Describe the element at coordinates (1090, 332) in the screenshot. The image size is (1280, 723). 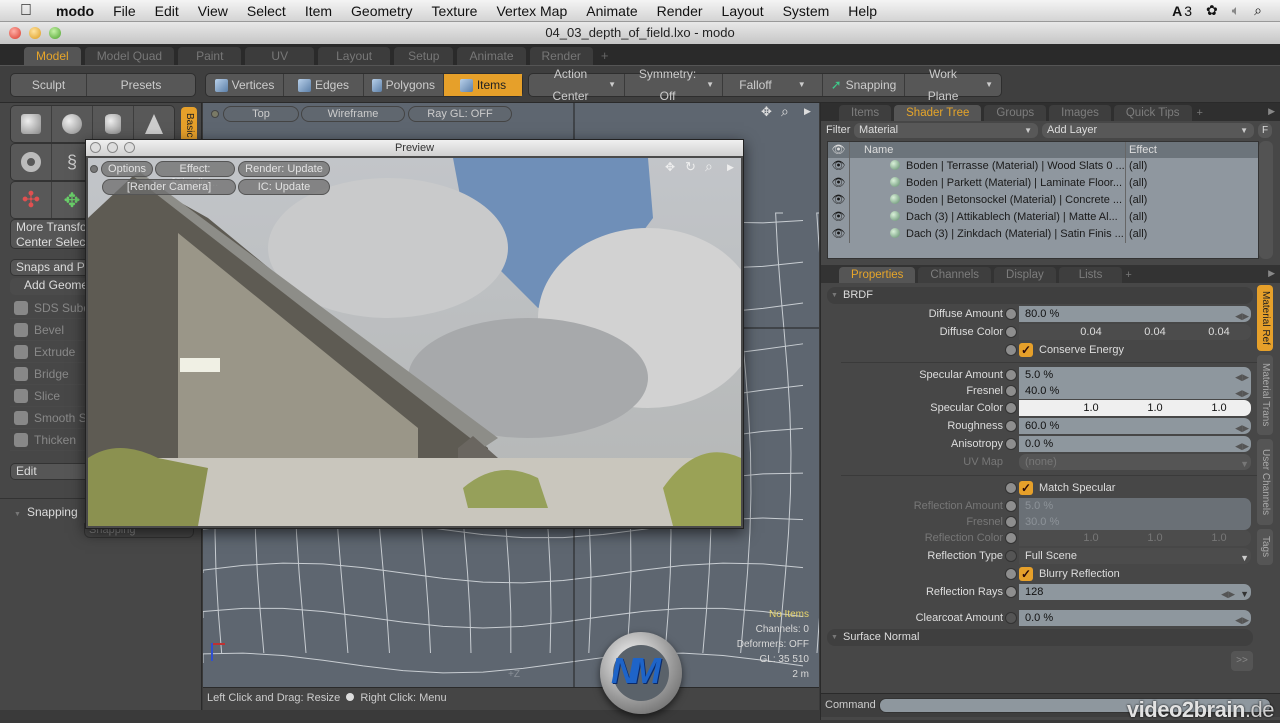
I see `diffuse-color-r: 0.04` at that location.